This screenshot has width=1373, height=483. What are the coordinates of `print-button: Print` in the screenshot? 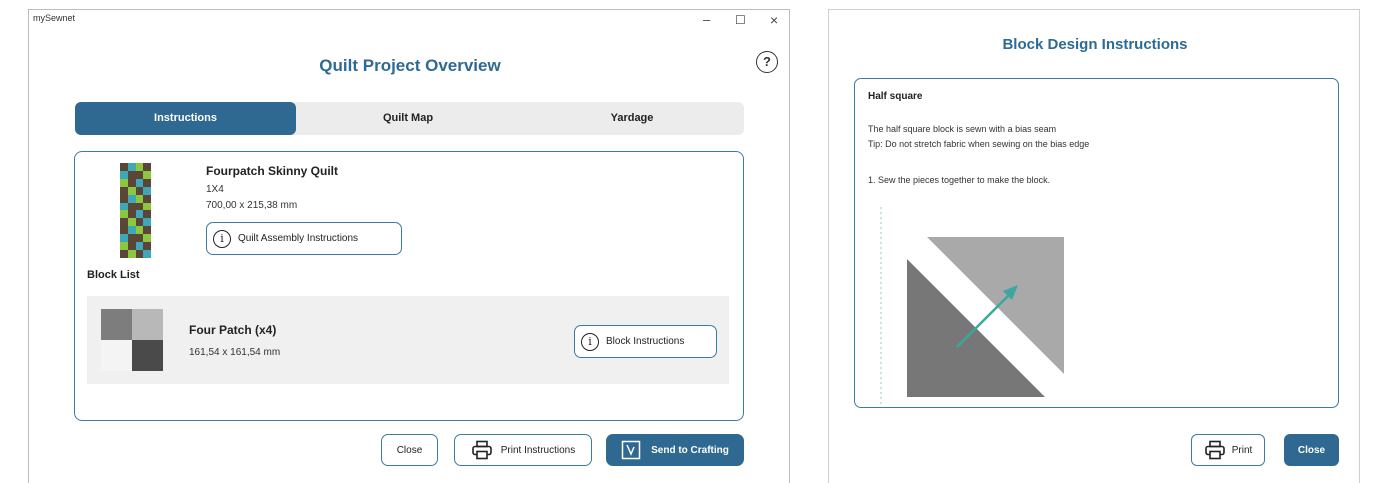 It's located at (1228, 450).